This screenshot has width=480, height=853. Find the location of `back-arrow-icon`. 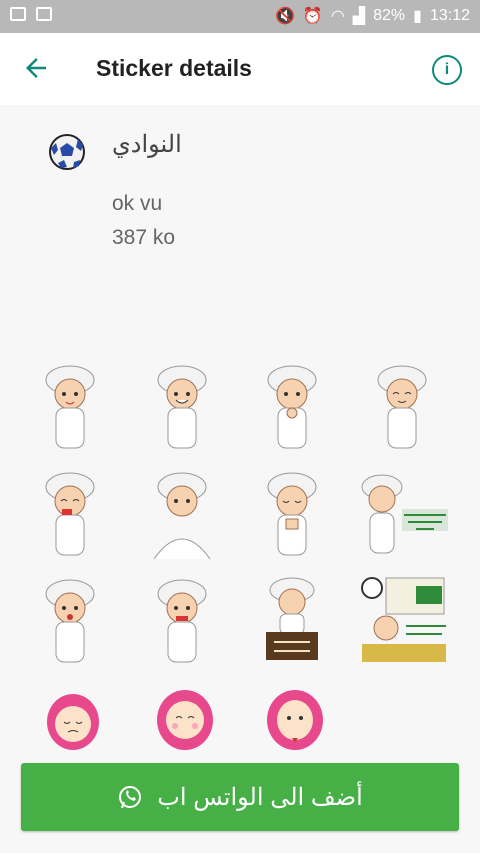

back-arrow-icon is located at coordinates (36, 69).